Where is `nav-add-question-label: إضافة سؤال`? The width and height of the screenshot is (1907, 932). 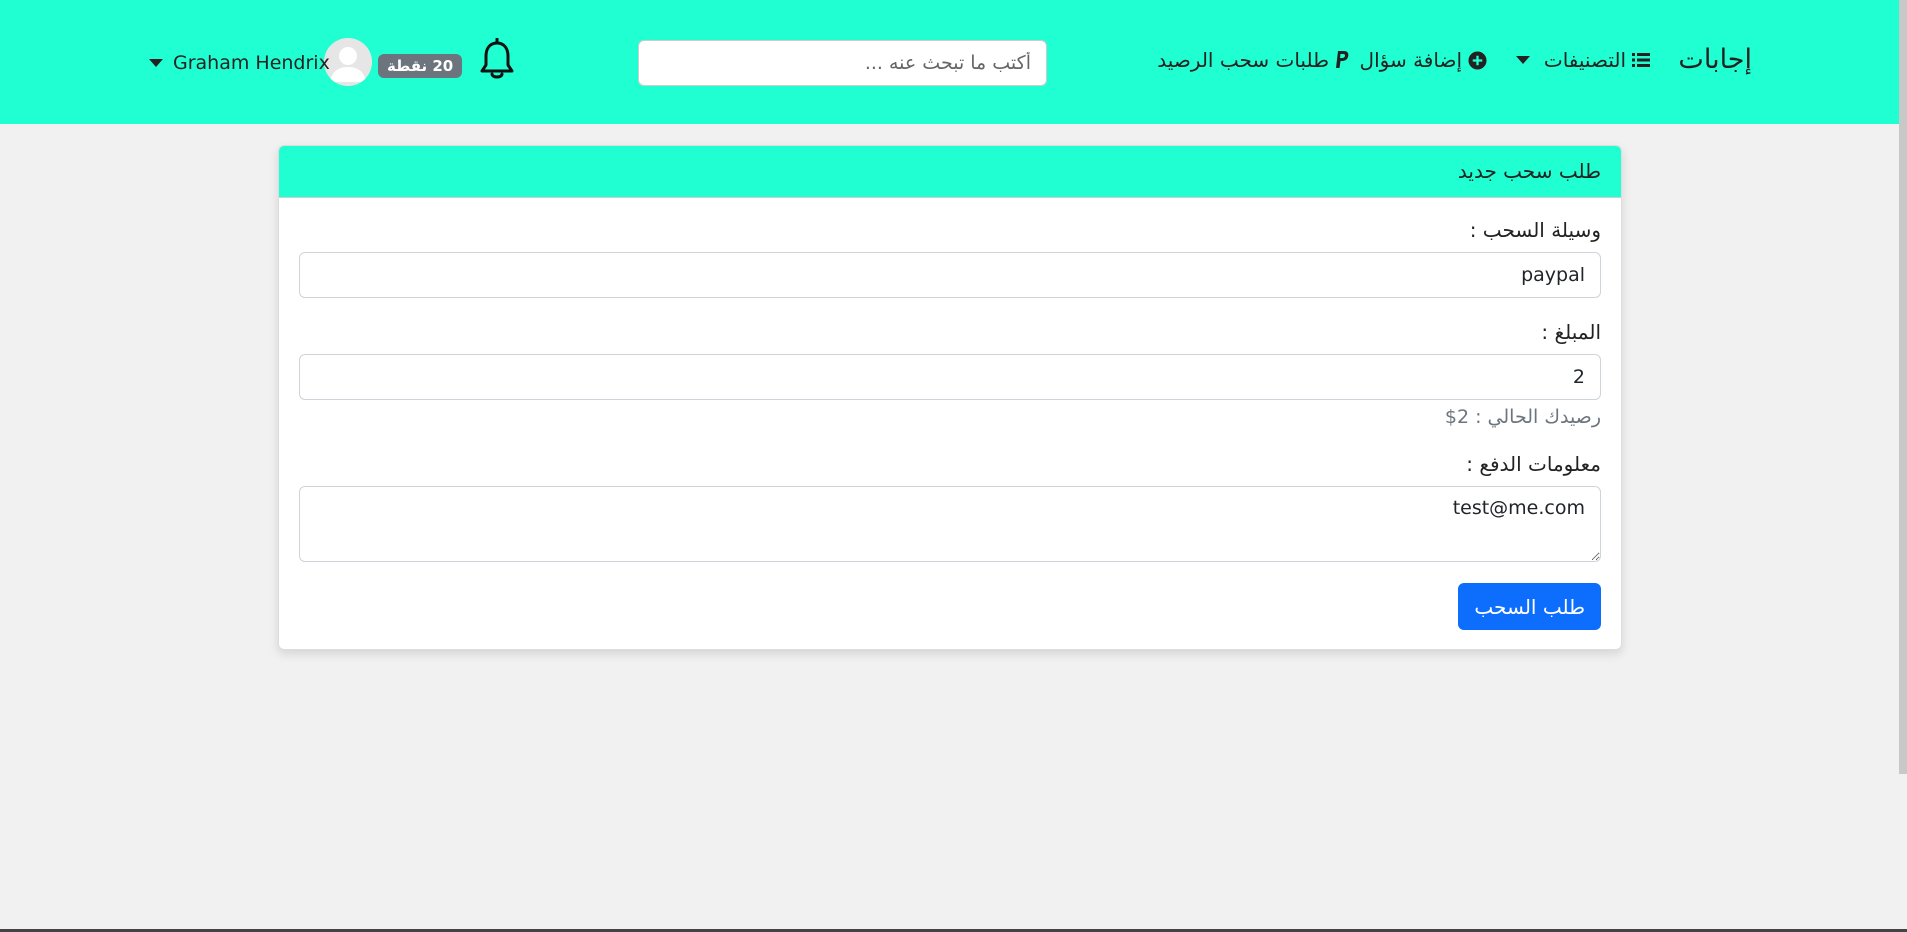
nav-add-question-label: إضافة سؤال is located at coordinates (1410, 60).